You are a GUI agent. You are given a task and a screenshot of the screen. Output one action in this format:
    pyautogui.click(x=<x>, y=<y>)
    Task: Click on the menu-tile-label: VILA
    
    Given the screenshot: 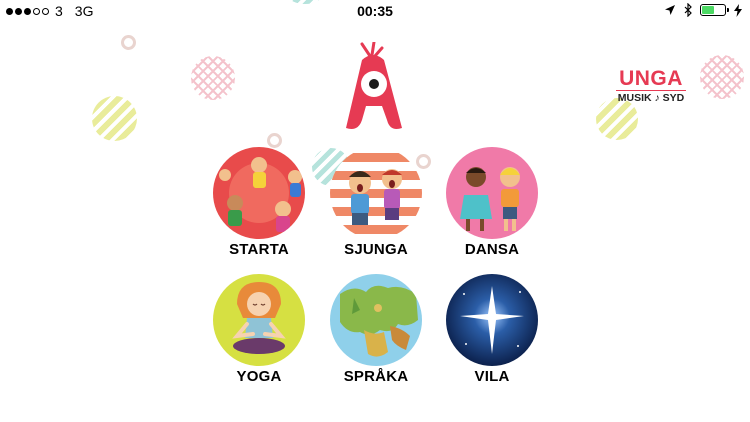 What is the action you would take?
    pyautogui.click(x=492, y=376)
    